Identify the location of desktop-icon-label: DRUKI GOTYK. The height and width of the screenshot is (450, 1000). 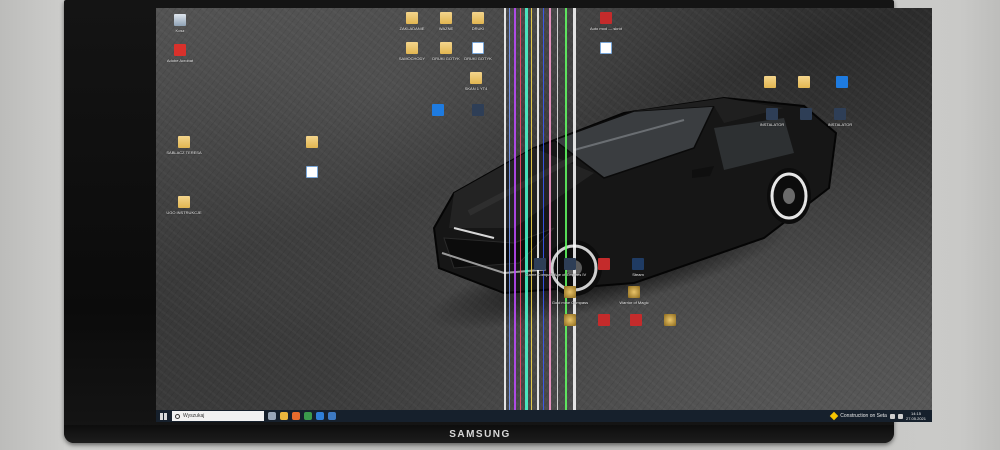
(478, 58).